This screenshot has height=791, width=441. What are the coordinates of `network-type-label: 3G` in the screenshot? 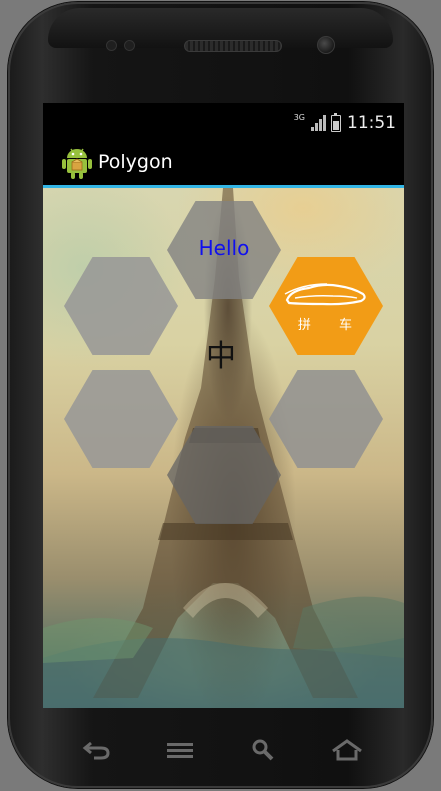 It's located at (299, 117).